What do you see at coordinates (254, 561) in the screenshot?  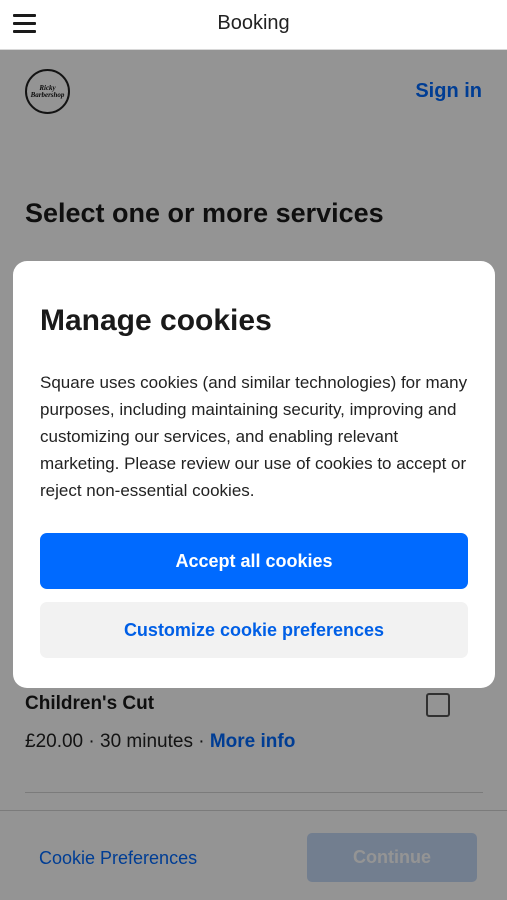 I see `accept-all-cookies-button: Accept all cookies` at bounding box center [254, 561].